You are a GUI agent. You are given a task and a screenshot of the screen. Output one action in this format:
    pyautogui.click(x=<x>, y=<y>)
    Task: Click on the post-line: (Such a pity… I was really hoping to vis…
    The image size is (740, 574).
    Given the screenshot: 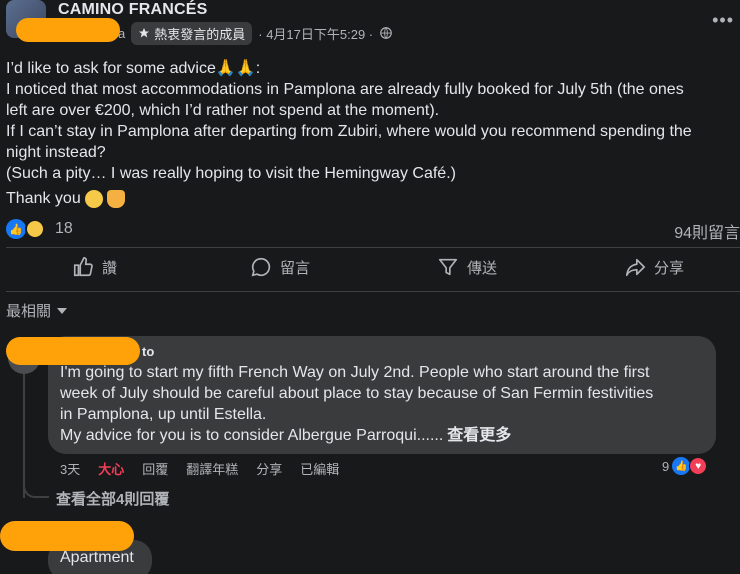 What is the action you would take?
    pyautogui.click(x=231, y=173)
    